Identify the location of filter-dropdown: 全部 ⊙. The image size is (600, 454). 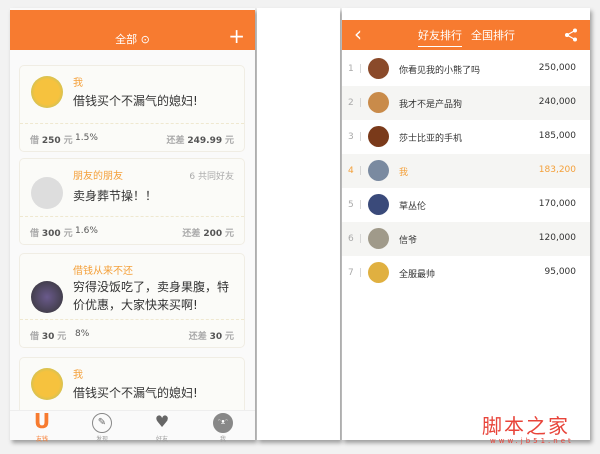
(132, 39).